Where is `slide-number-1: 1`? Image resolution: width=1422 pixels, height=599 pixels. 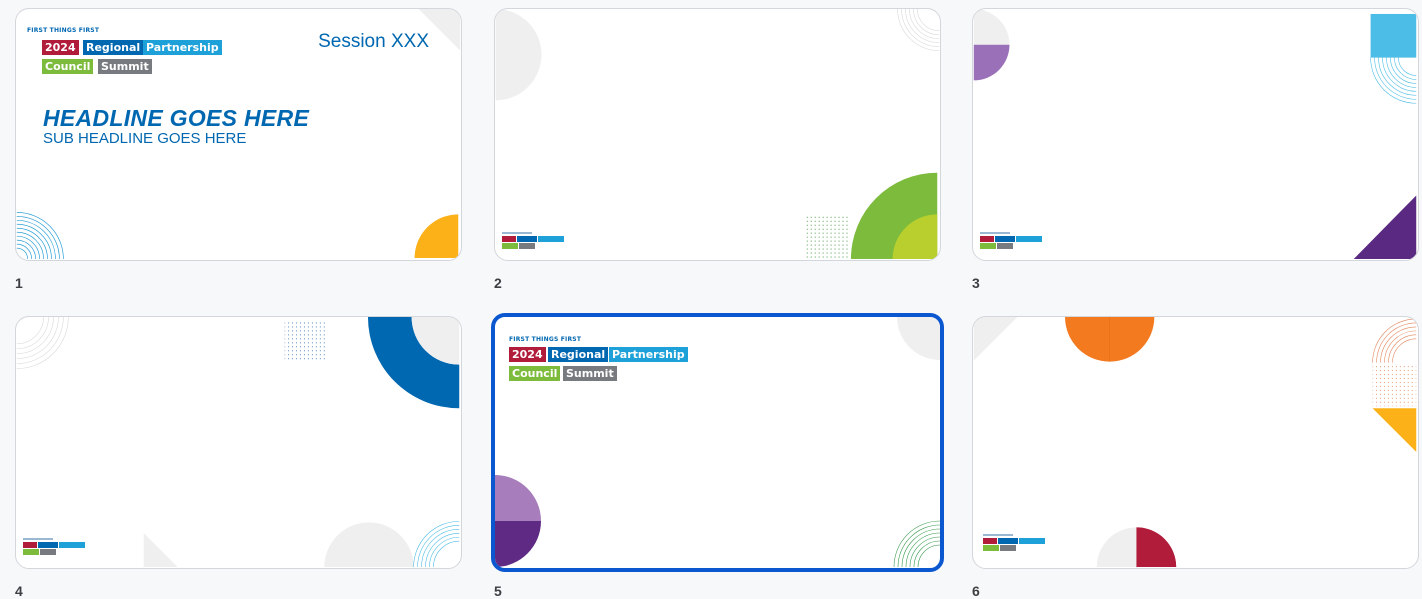
slide-number-1: 1 is located at coordinates (19, 283).